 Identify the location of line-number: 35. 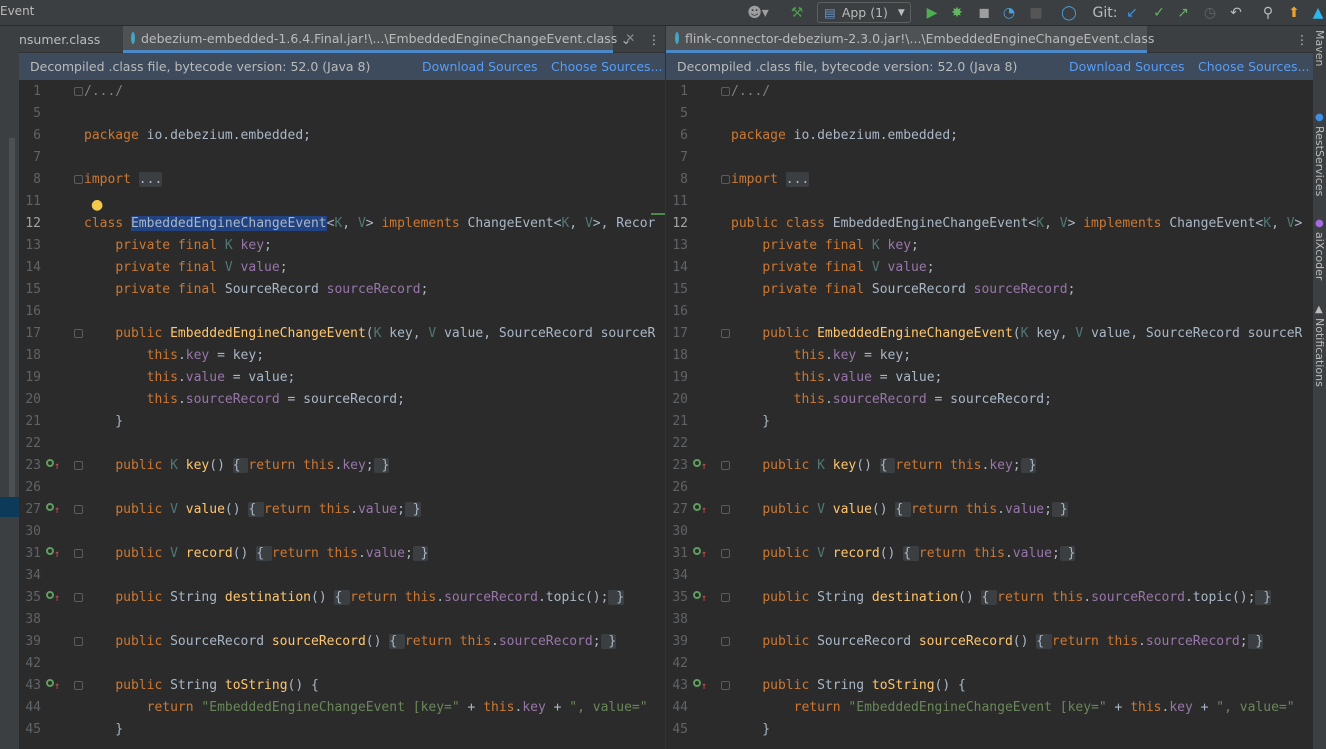
(677, 598).